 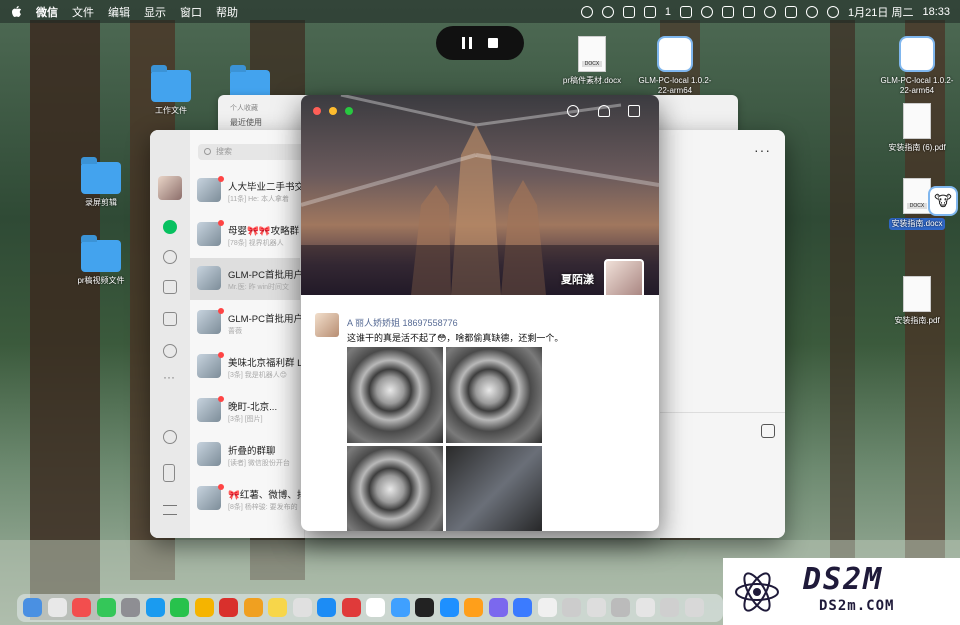 I want to click on record-status-icon, so click(x=586, y=11).